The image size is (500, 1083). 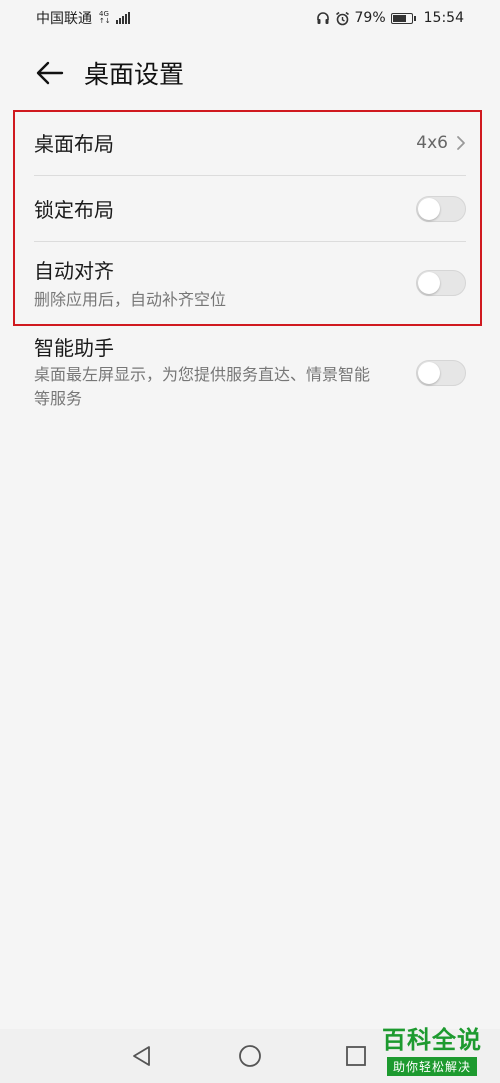 I want to click on network-type: 4G ↑↓, so click(x=105, y=18).